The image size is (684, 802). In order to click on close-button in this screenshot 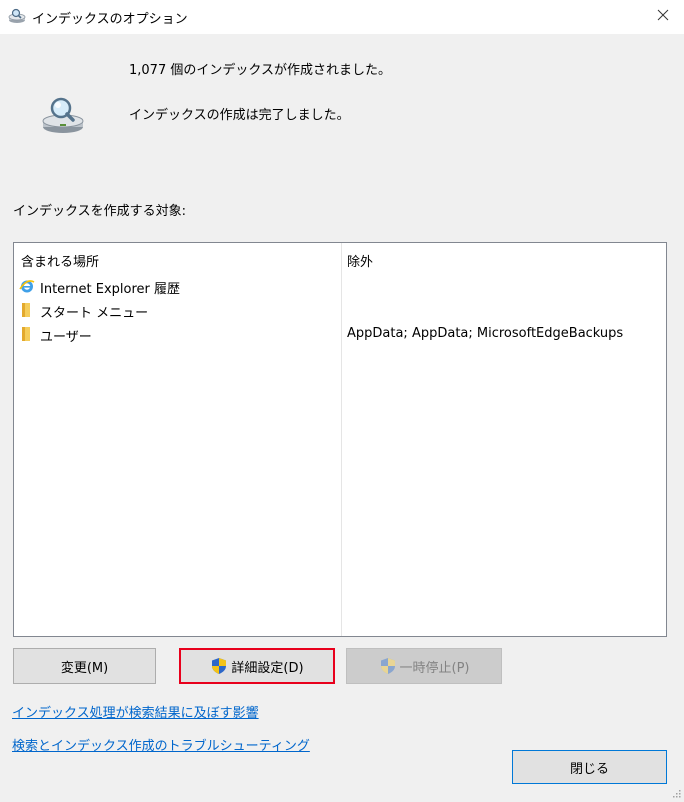, I will do `click(663, 17)`.